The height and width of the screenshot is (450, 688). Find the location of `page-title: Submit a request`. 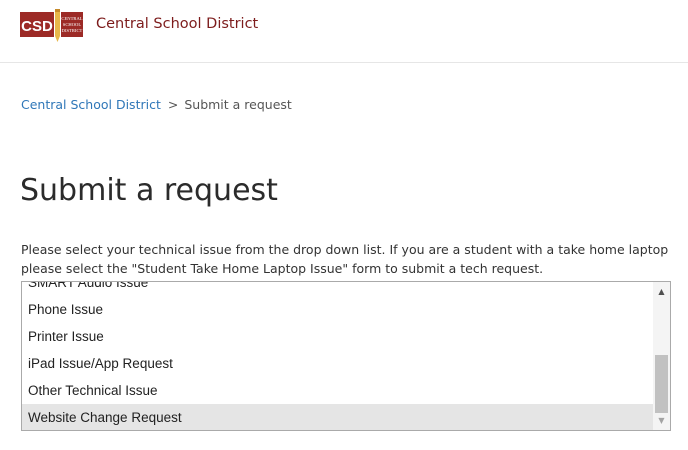

page-title: Submit a request is located at coordinates (149, 190).